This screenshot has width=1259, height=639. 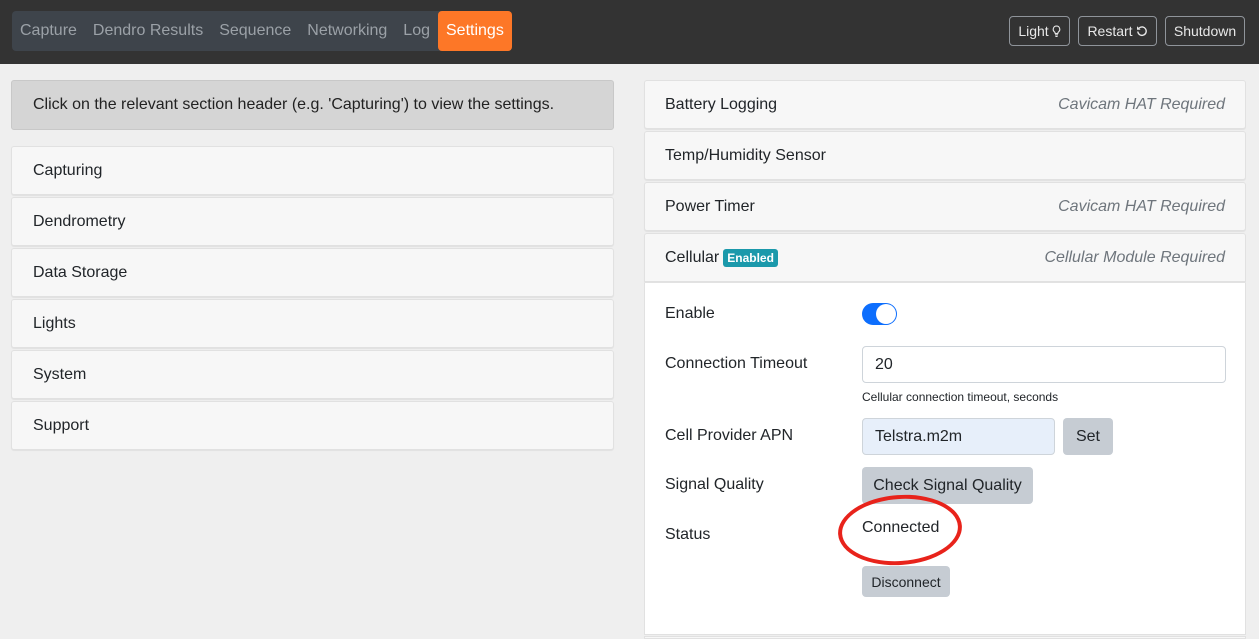 What do you see at coordinates (906, 581) in the screenshot?
I see `disconnect-button: Disconnect` at bounding box center [906, 581].